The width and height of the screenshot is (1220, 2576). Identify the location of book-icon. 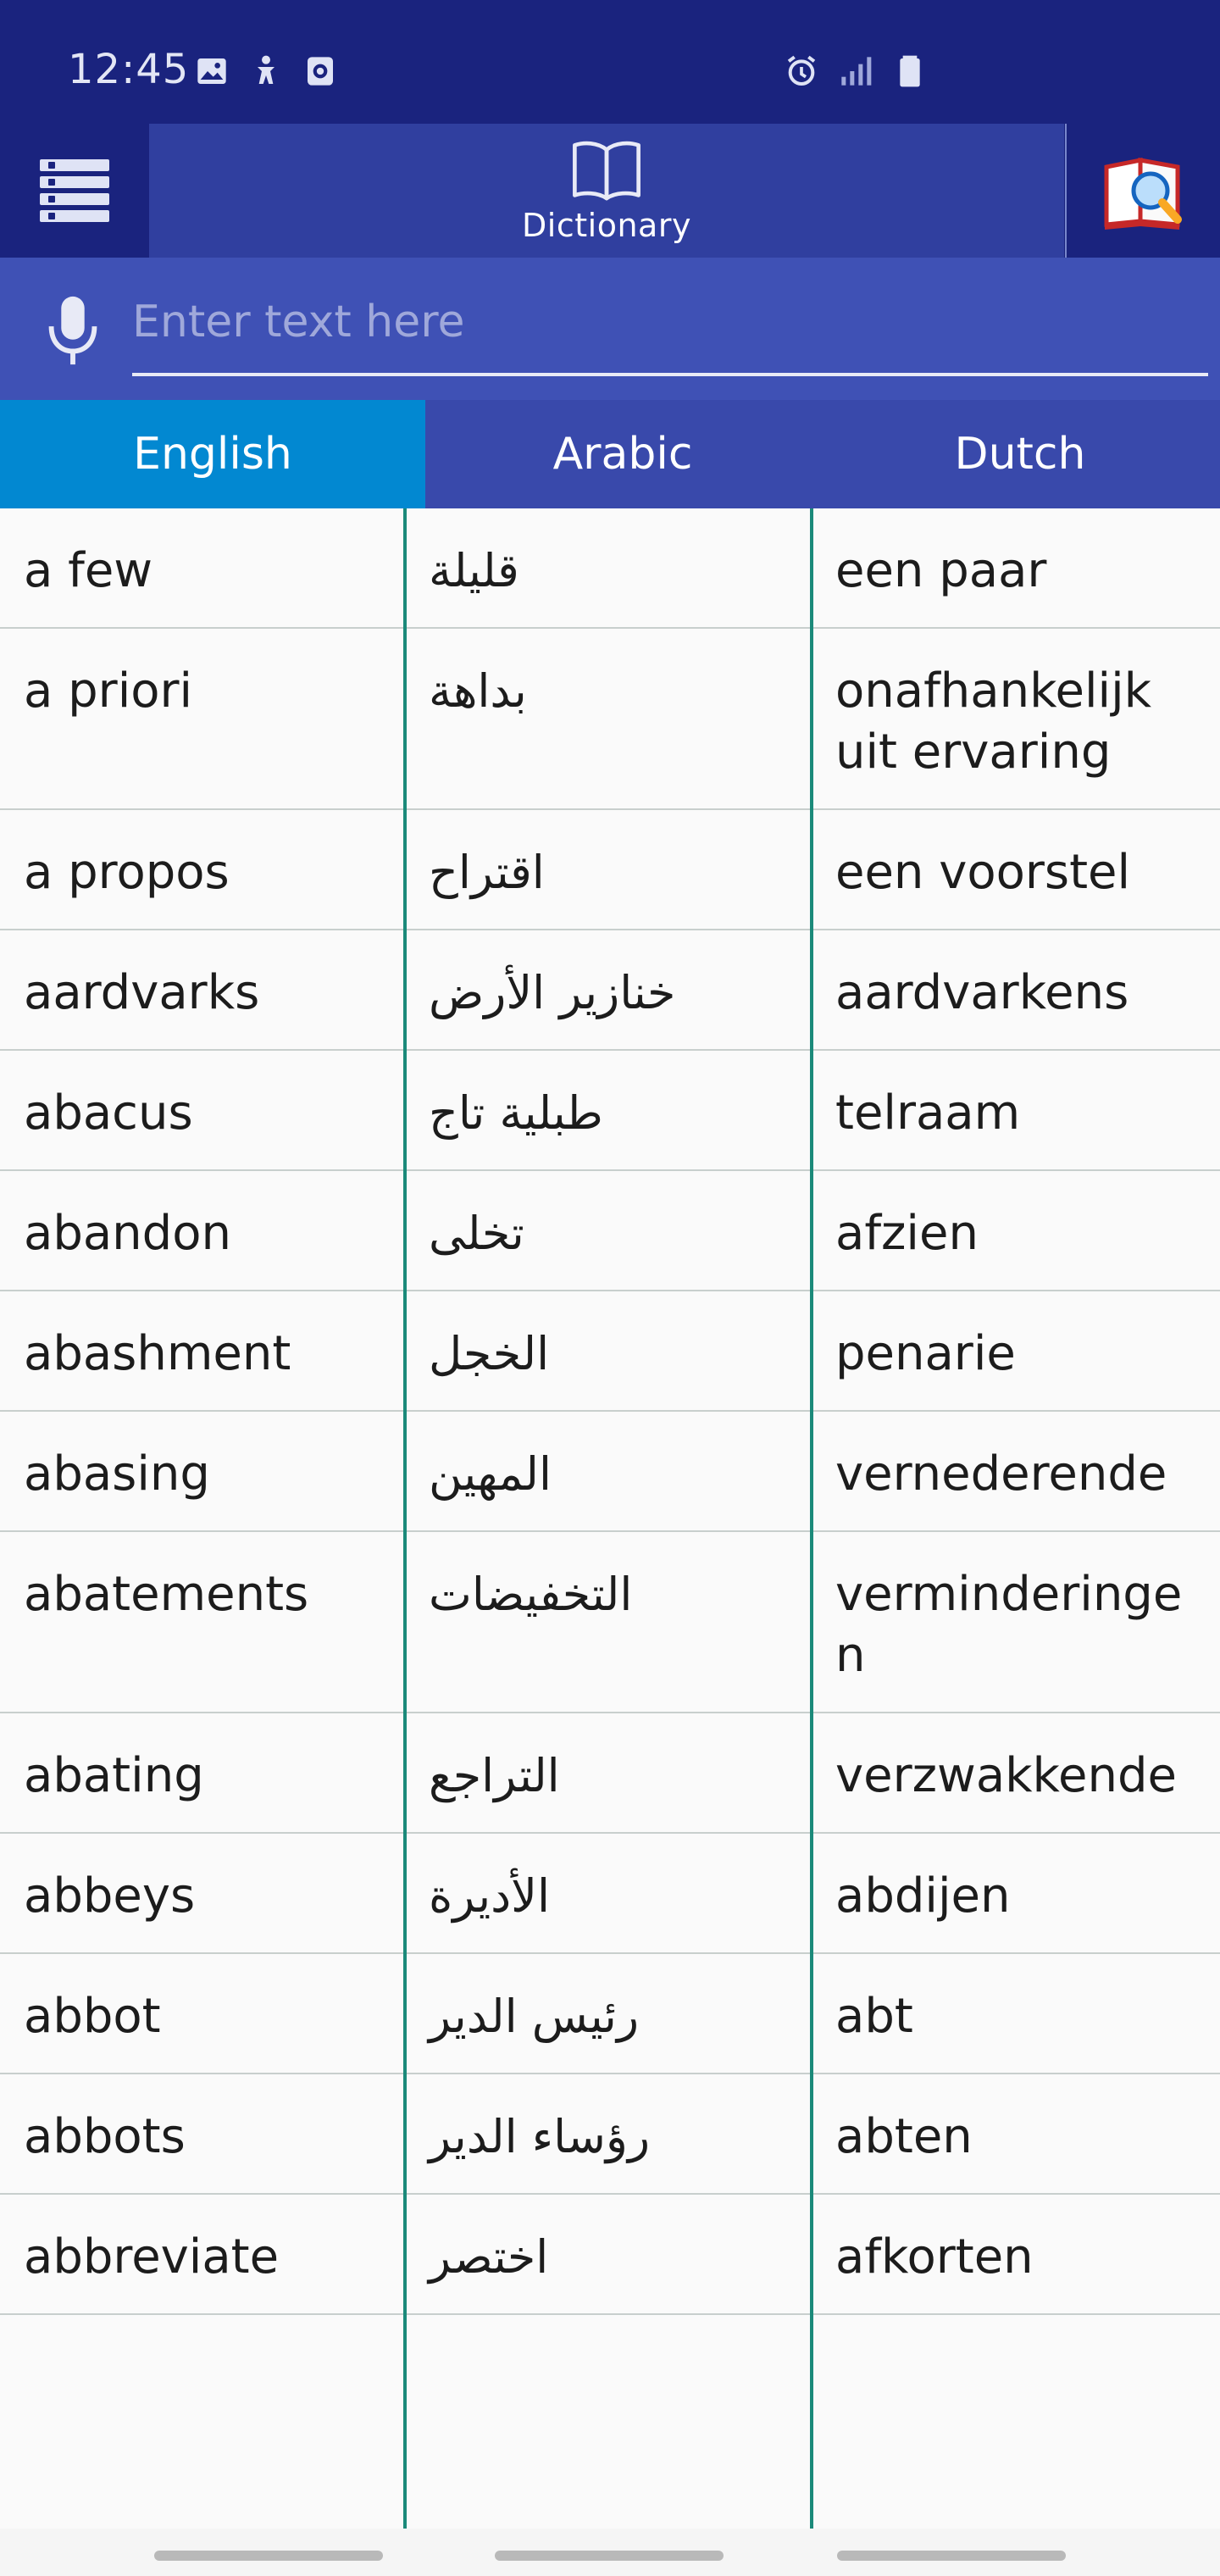
(606, 171).